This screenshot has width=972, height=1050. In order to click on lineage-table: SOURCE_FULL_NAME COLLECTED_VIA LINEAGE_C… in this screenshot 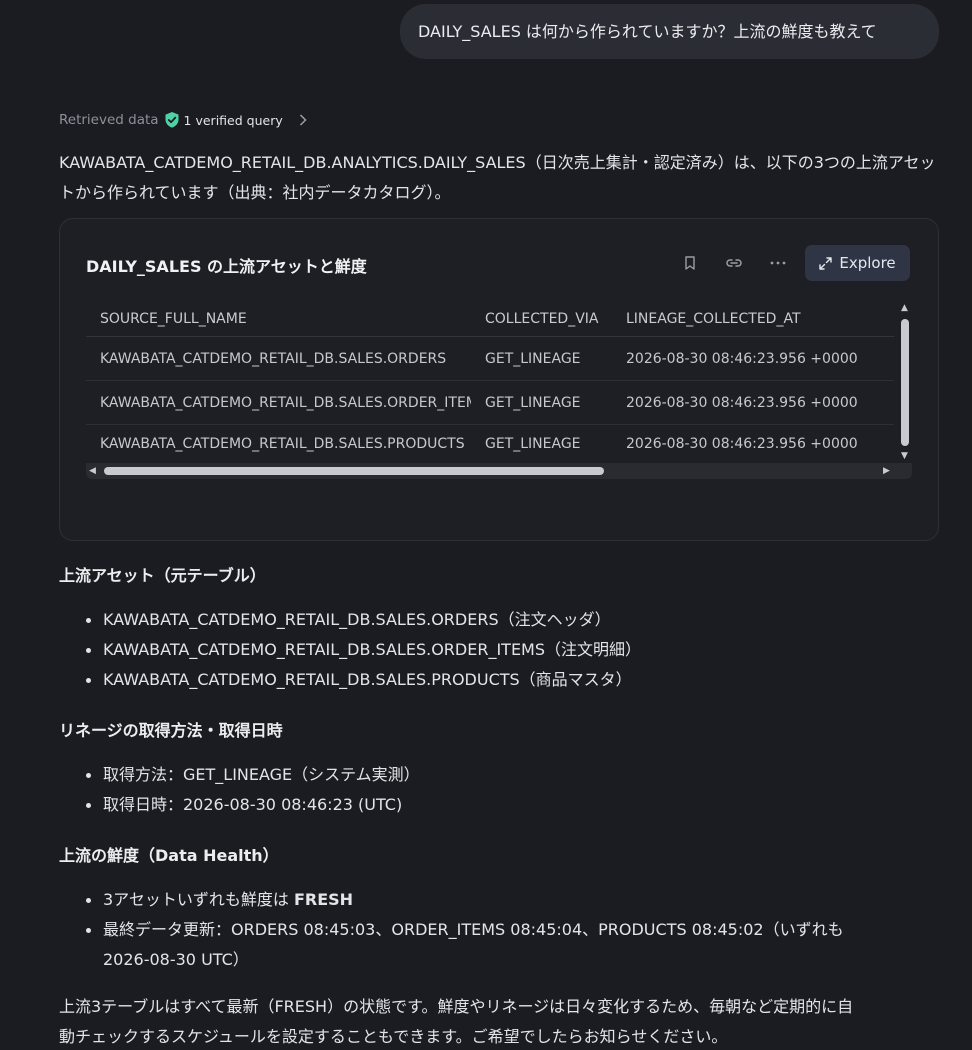, I will do `click(499, 390)`.